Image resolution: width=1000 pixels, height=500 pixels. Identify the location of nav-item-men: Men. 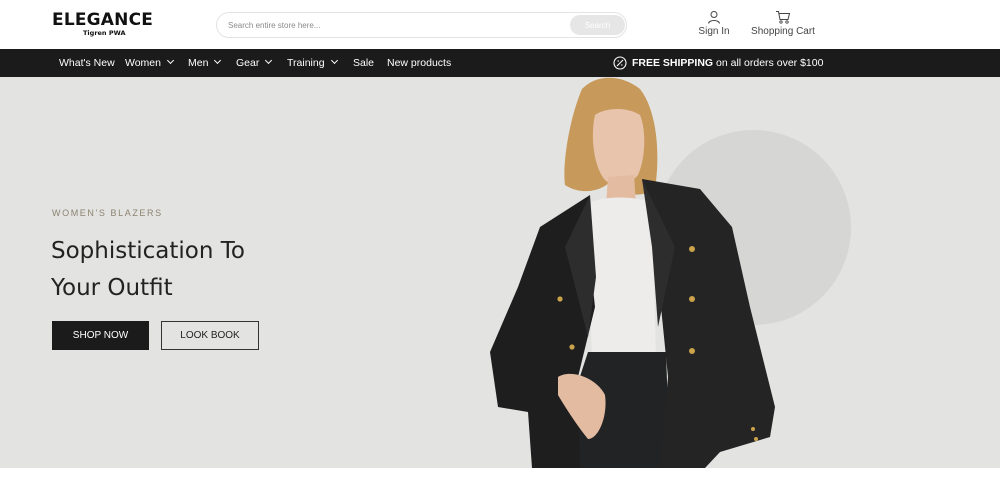
(205, 63).